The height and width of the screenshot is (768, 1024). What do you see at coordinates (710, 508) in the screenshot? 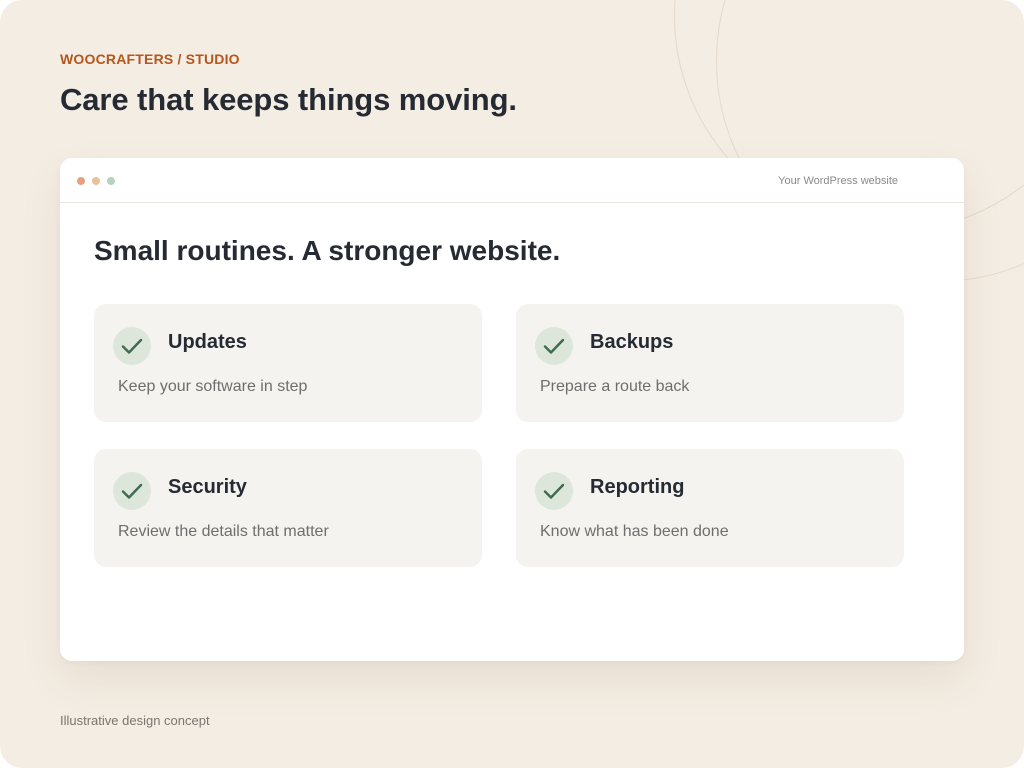
I see `feature-card-reporting: Reporting Know what has been done` at bounding box center [710, 508].